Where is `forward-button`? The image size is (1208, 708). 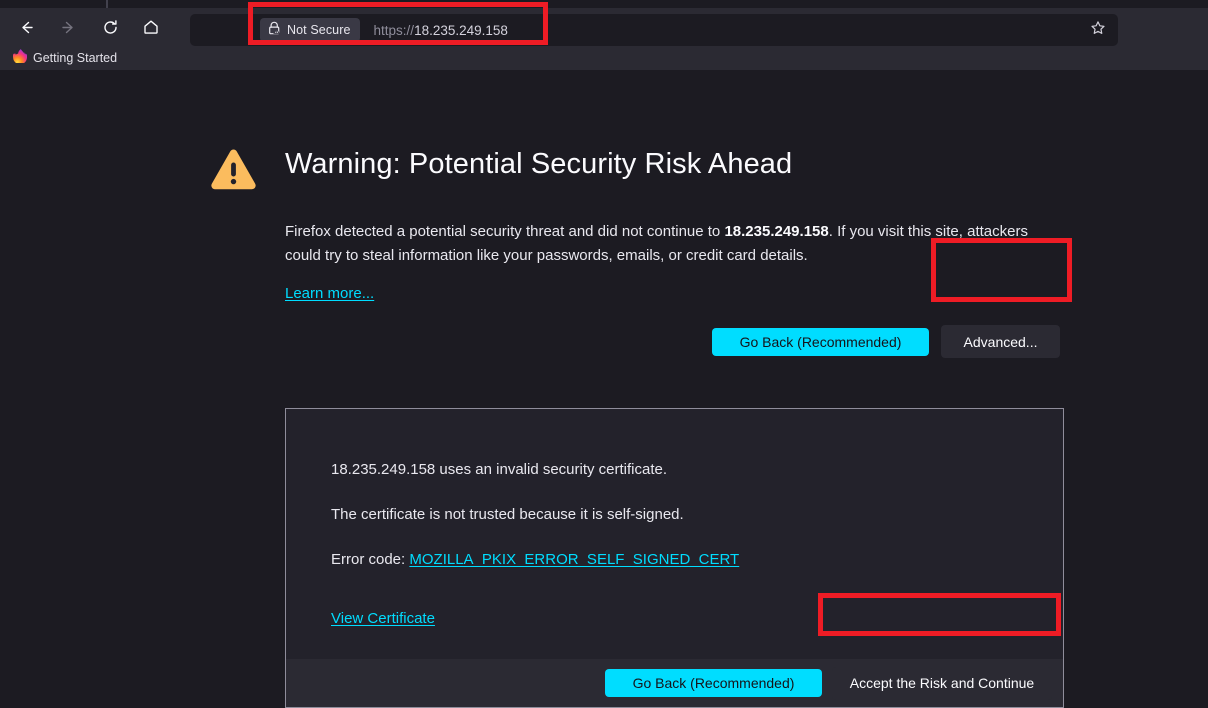 forward-button is located at coordinates (68, 27).